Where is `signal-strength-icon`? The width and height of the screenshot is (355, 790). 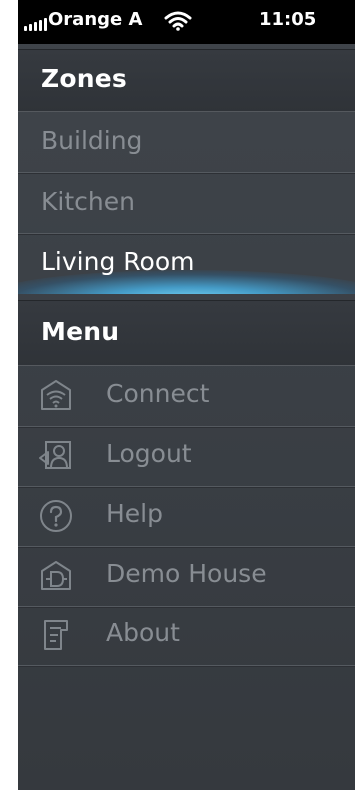
signal-strength-icon is located at coordinates (35, 24).